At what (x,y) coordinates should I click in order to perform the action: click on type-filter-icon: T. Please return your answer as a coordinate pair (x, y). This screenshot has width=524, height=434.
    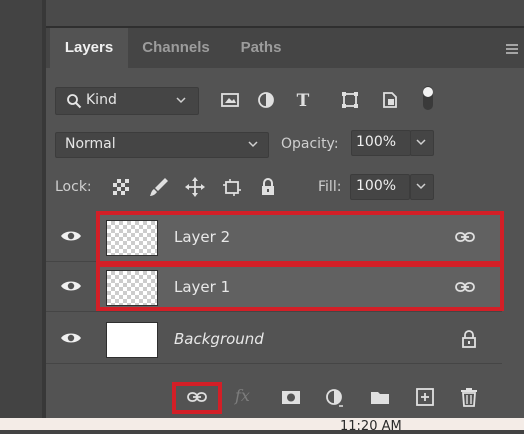
    Looking at the image, I should click on (303, 100).